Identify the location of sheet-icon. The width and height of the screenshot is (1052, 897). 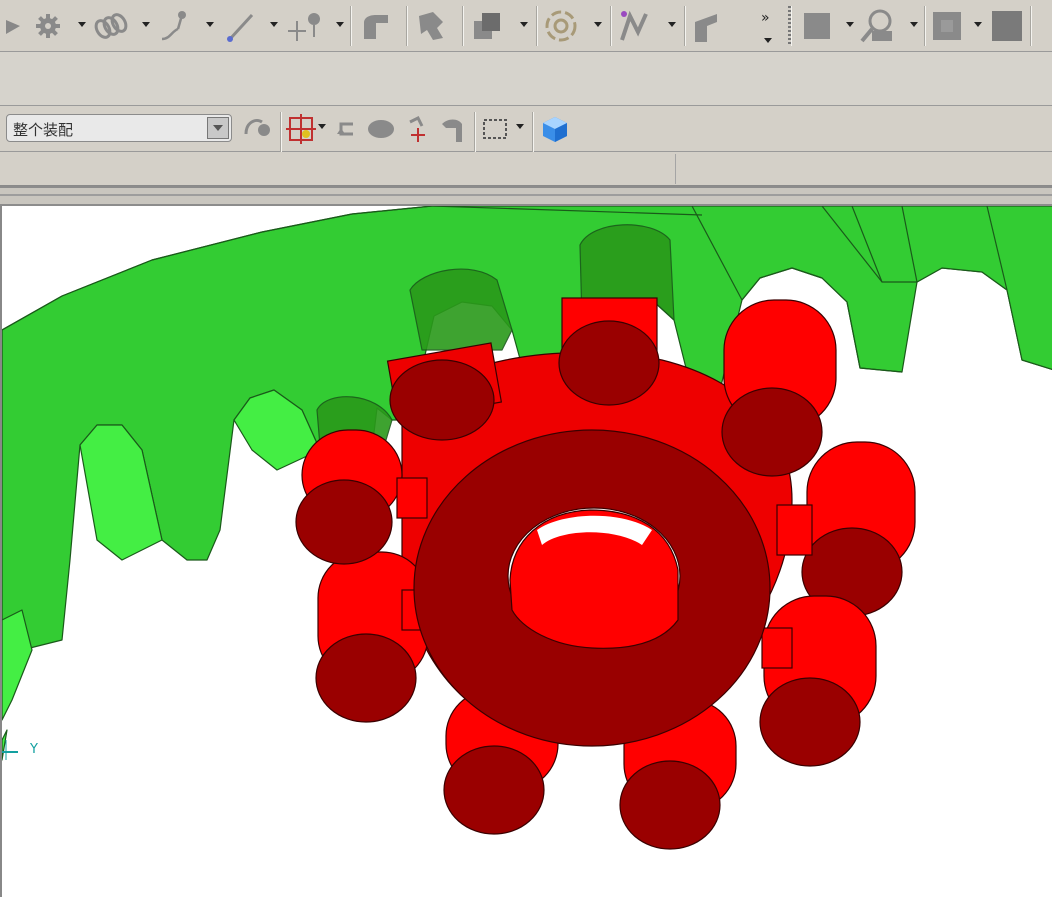
(709, 26).